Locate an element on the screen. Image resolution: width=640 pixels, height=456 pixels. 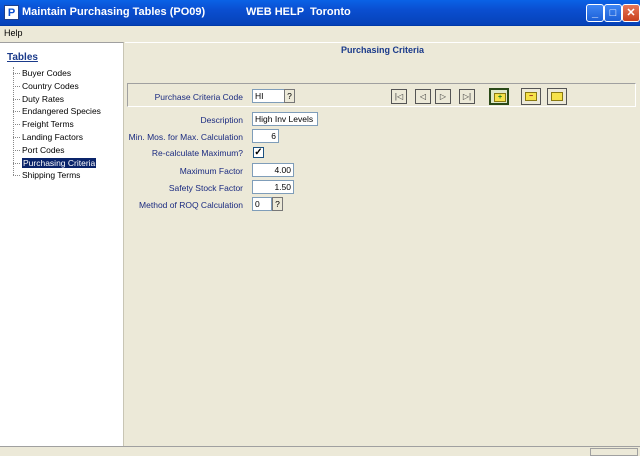
add-record-button: + is located at coordinates (499, 96).